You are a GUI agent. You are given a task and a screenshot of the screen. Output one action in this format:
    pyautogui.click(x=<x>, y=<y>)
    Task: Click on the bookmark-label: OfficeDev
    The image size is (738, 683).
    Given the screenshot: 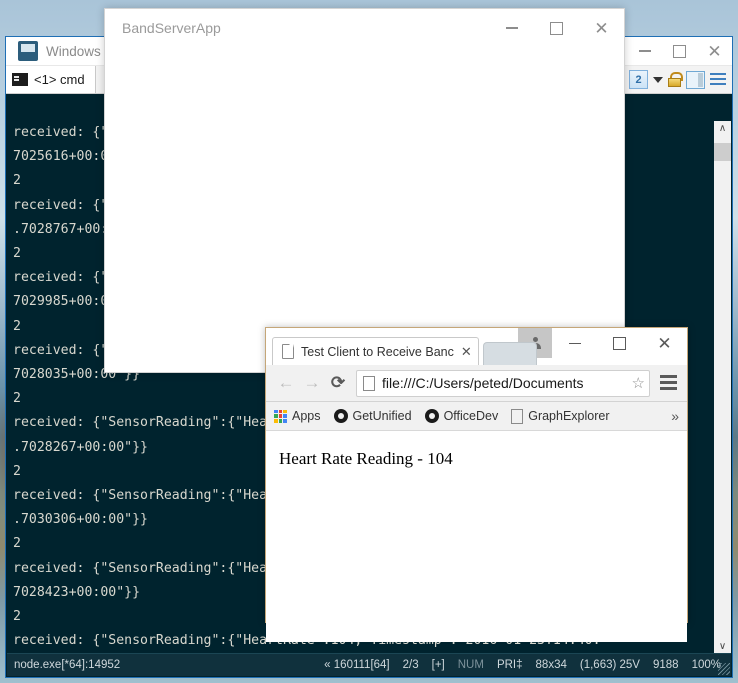 What is the action you would take?
    pyautogui.click(x=471, y=416)
    